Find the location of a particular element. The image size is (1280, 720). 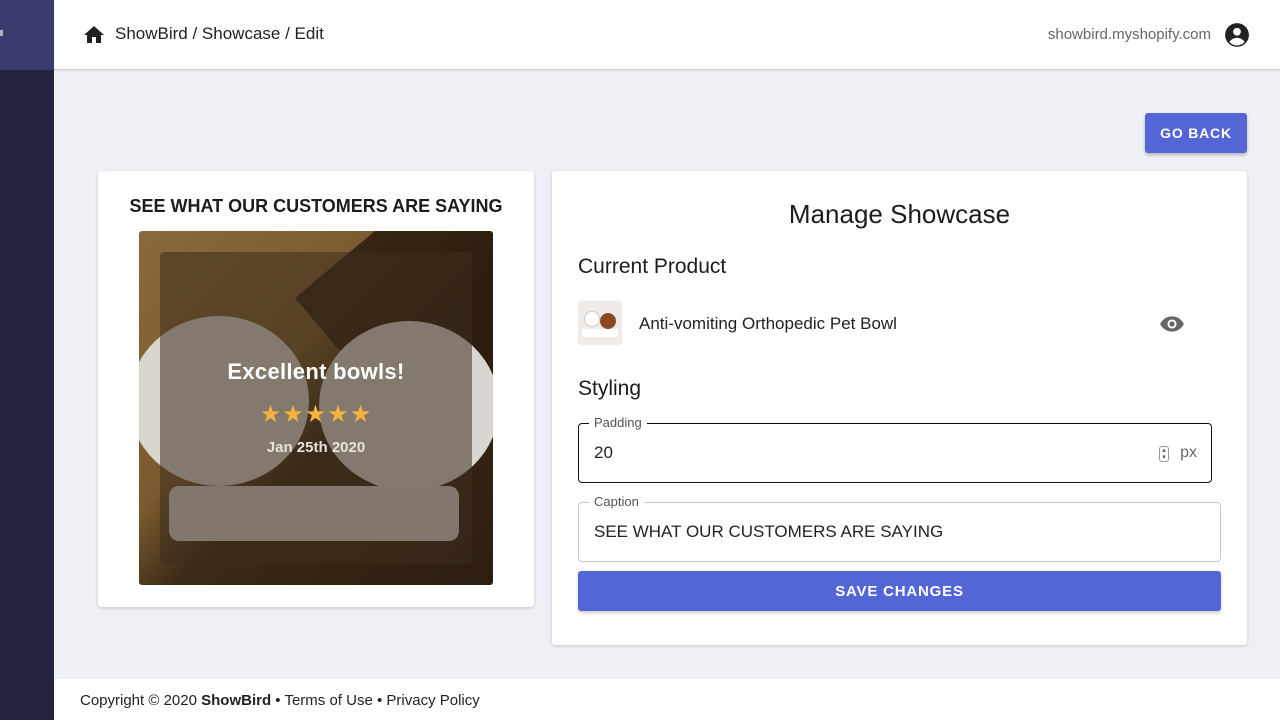

copyright-text: Copyright © 2020 is located at coordinates (138, 700).